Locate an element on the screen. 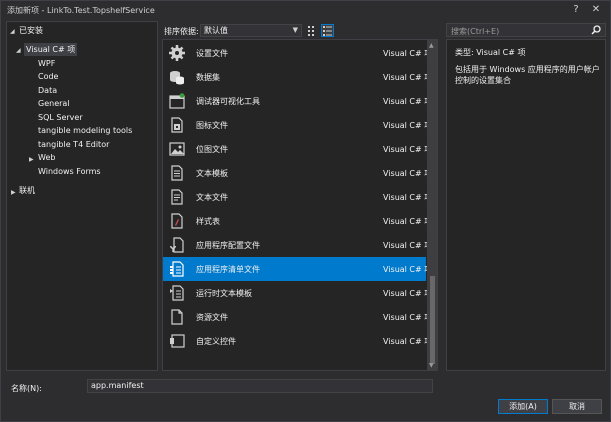  search-input: 搜索(Ctrl+E) is located at coordinates (526, 30).